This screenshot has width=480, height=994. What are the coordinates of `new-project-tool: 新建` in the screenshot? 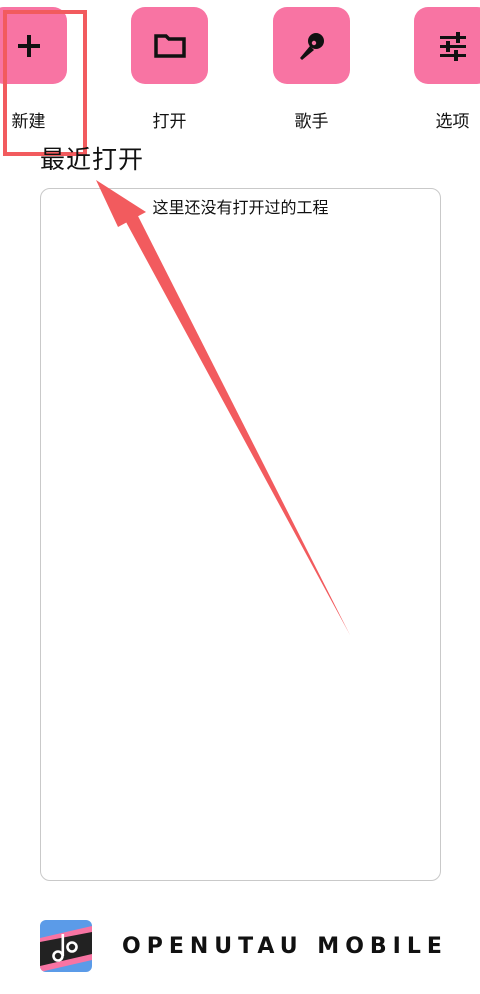 It's located at (33, 69).